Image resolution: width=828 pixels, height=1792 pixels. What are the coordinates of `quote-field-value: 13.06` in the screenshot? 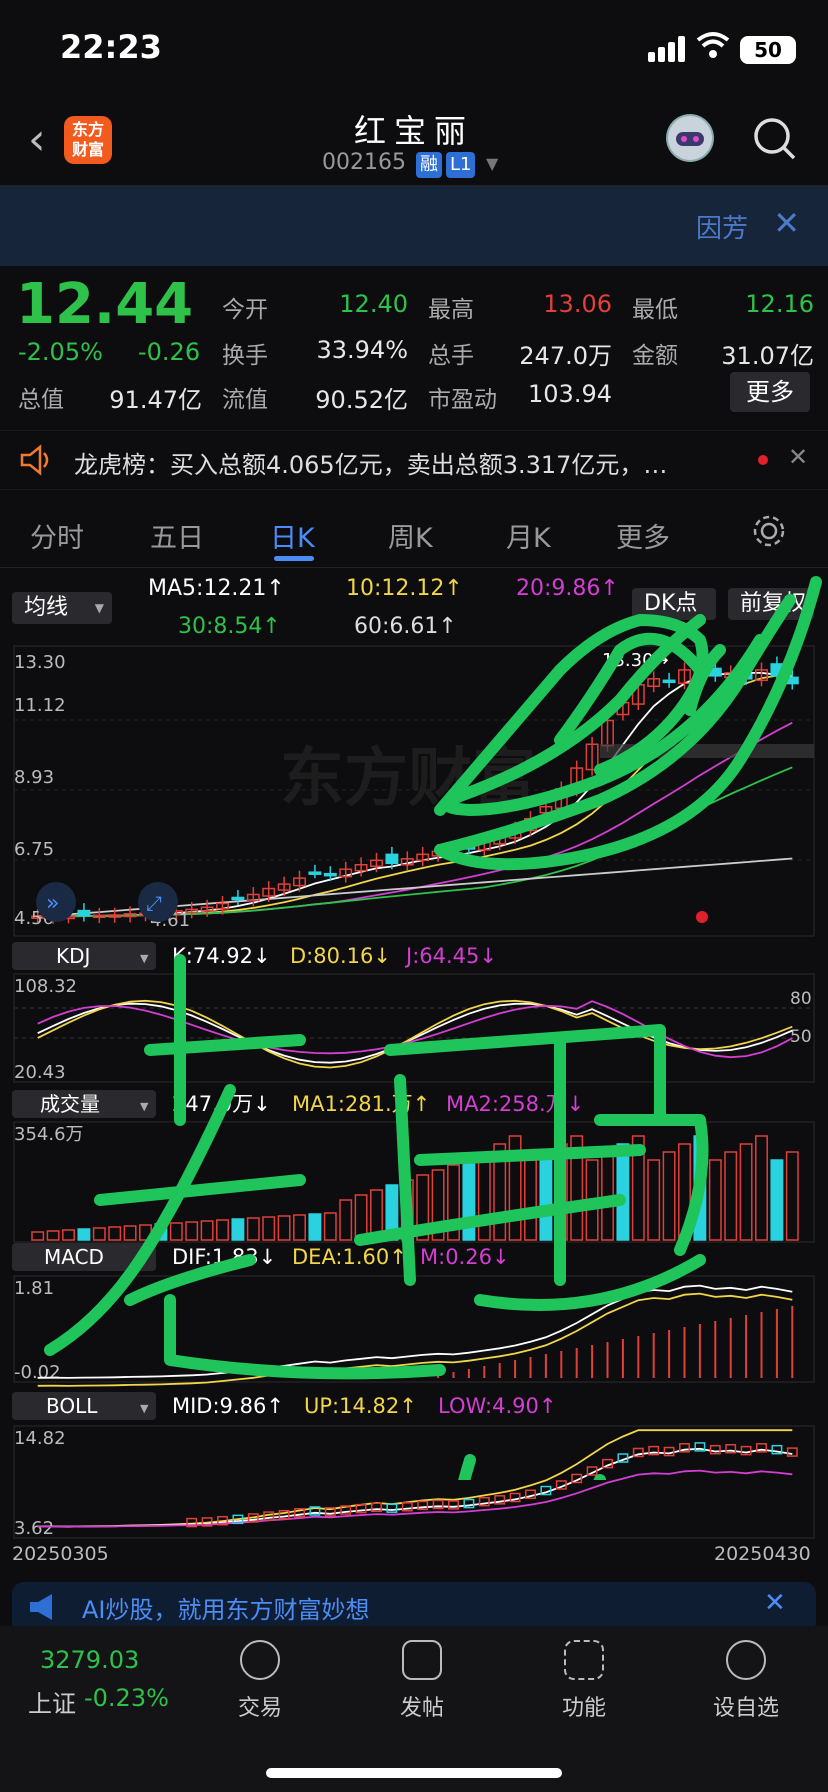 It's located at (577, 304).